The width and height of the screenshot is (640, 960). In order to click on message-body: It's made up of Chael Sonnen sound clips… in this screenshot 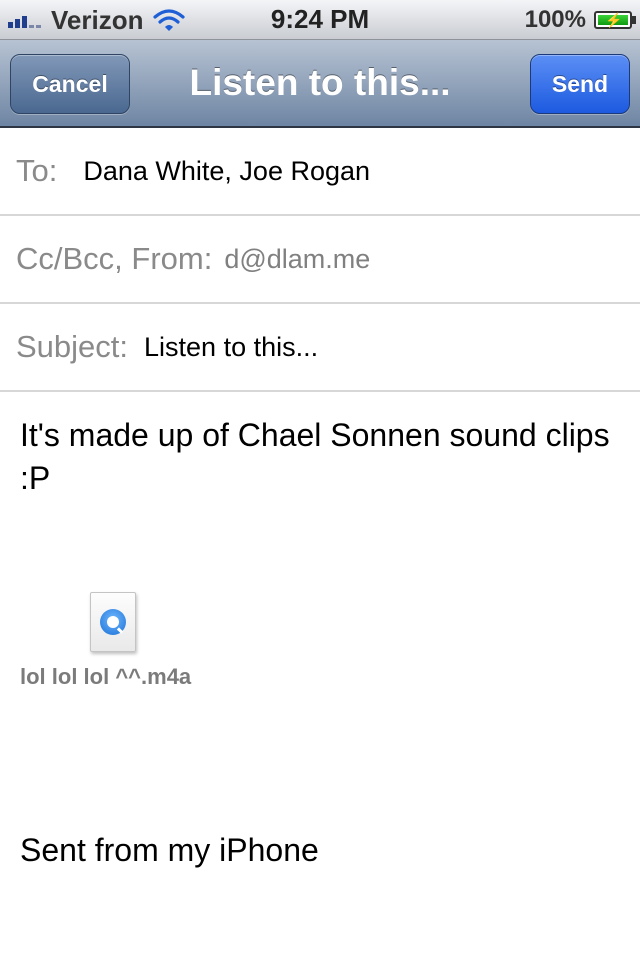, I will do `click(320, 457)`.